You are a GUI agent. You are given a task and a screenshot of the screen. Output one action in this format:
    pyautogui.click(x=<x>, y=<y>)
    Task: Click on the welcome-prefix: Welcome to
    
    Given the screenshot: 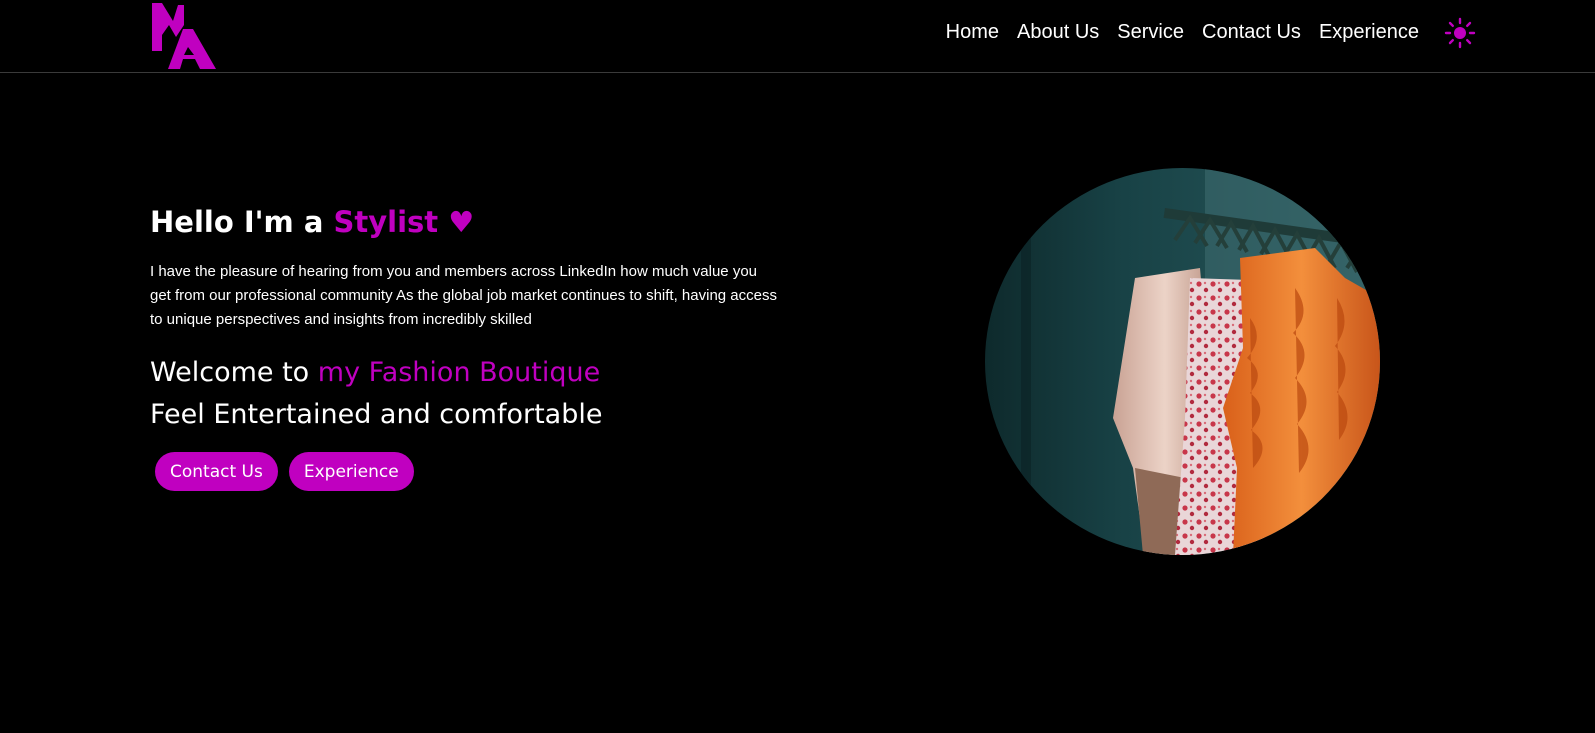 What is the action you would take?
    pyautogui.click(x=234, y=372)
    